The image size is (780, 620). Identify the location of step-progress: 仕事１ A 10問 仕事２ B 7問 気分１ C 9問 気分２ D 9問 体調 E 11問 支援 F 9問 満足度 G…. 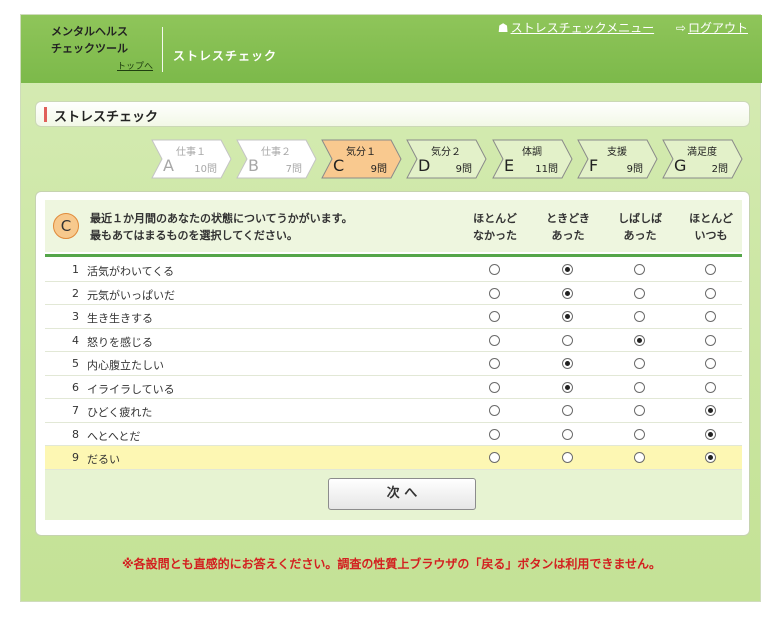
(441, 160).